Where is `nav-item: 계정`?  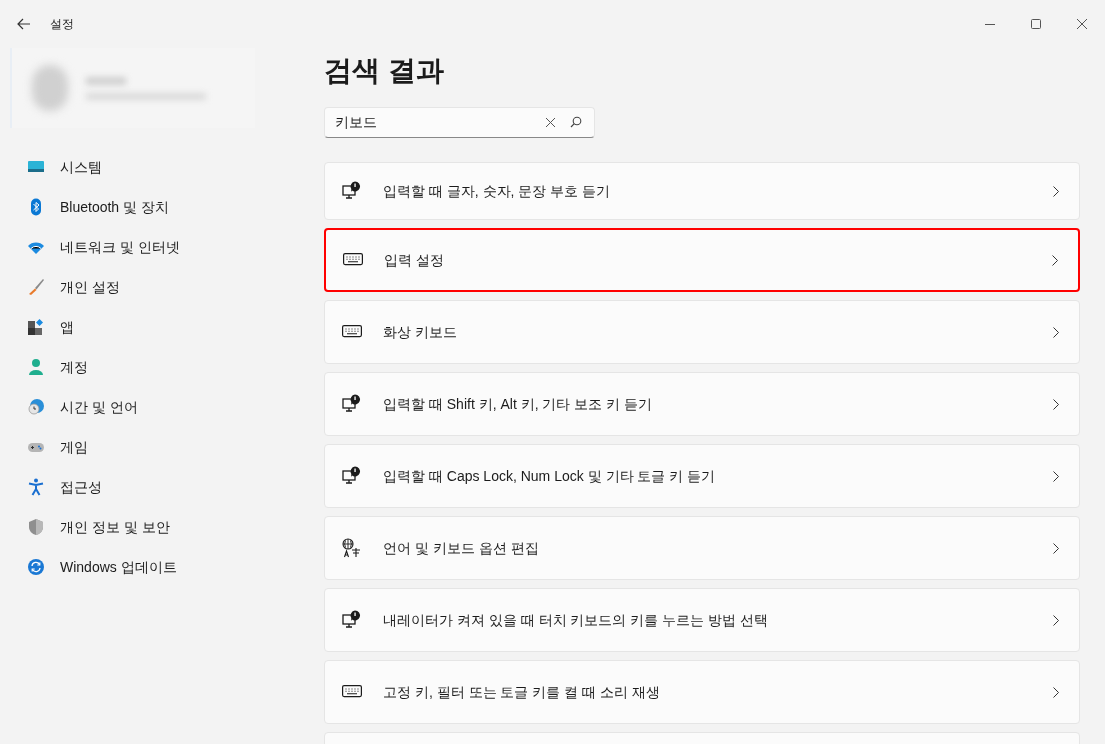 nav-item: 계정 is located at coordinates (147, 367).